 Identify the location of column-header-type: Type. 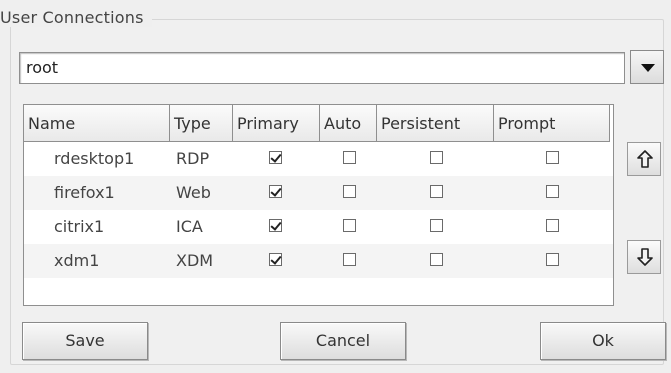
(201, 123).